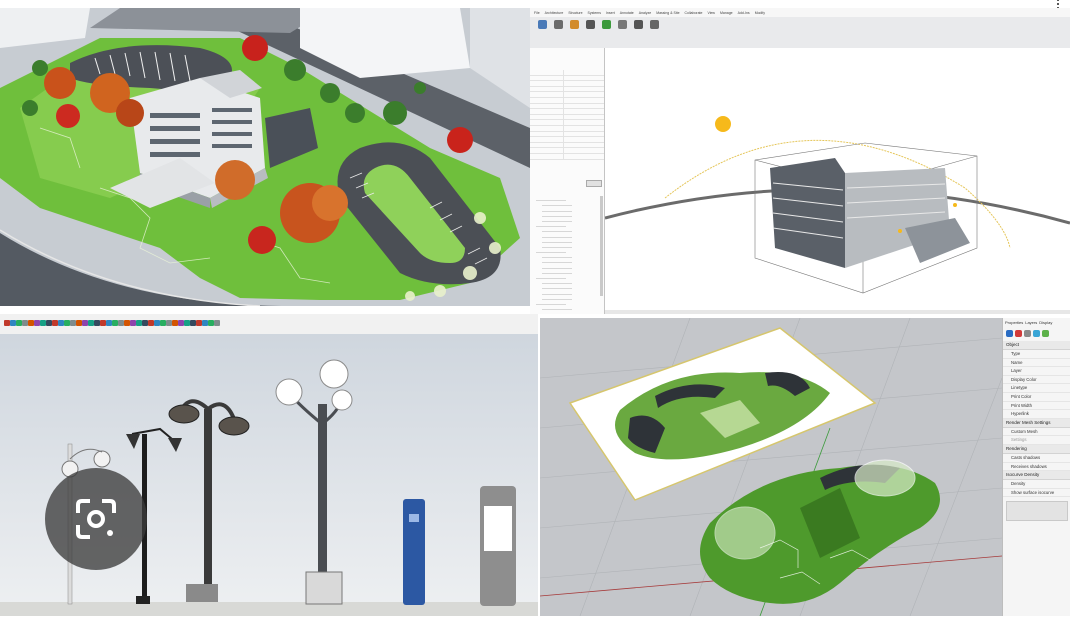 The width and height of the screenshot is (1070, 626). I want to click on panel-tabs: Properties Layers Display, so click(1036, 323).